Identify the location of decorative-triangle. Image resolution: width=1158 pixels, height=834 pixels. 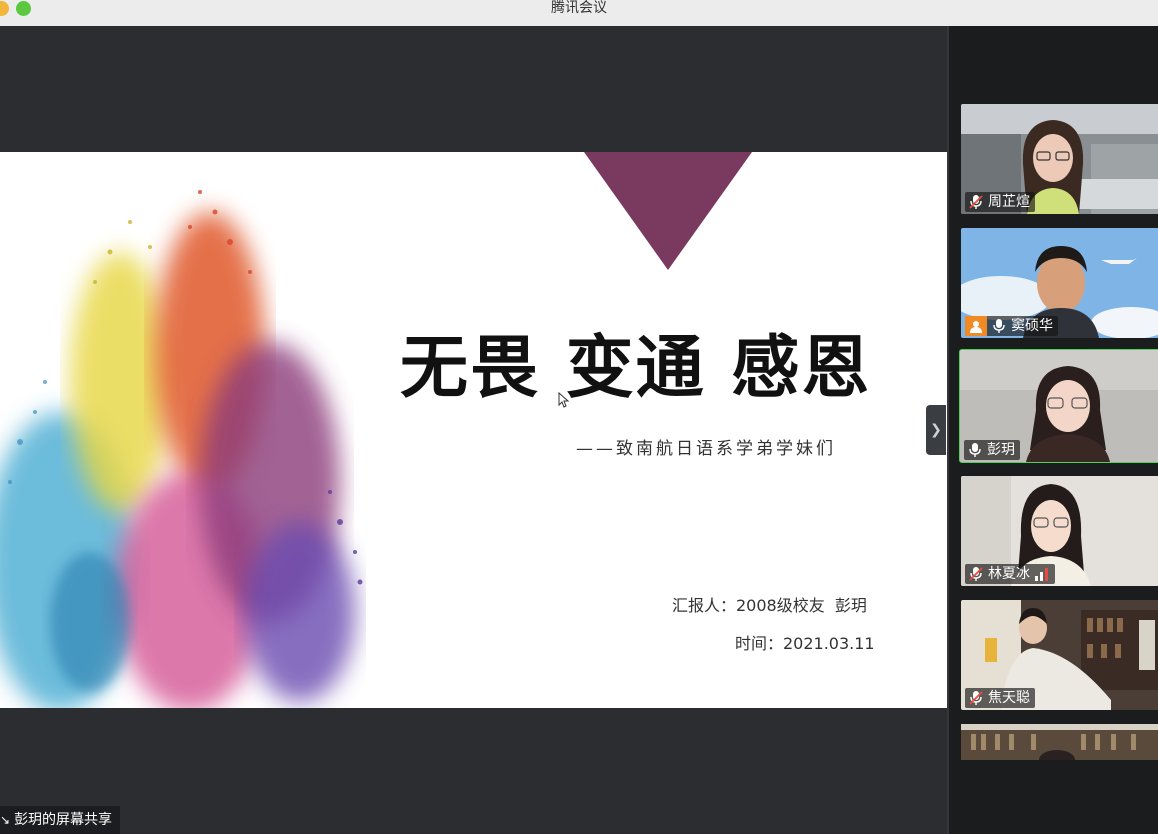
(668, 211).